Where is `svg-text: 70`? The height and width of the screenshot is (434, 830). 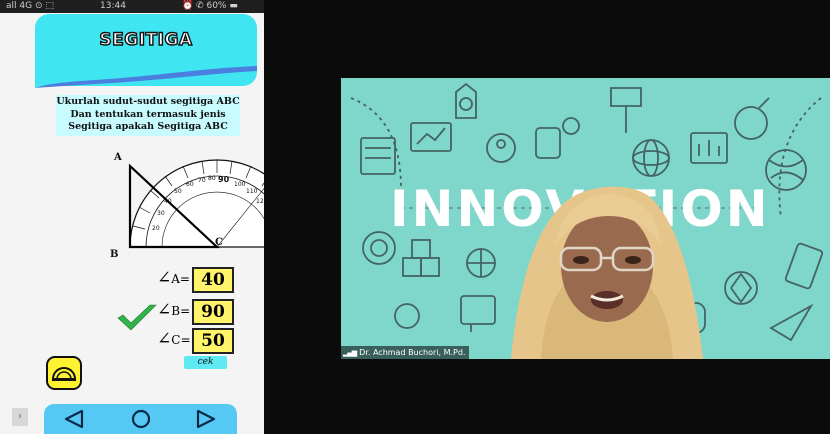 svg-text: 70 is located at coordinates (202, 180).